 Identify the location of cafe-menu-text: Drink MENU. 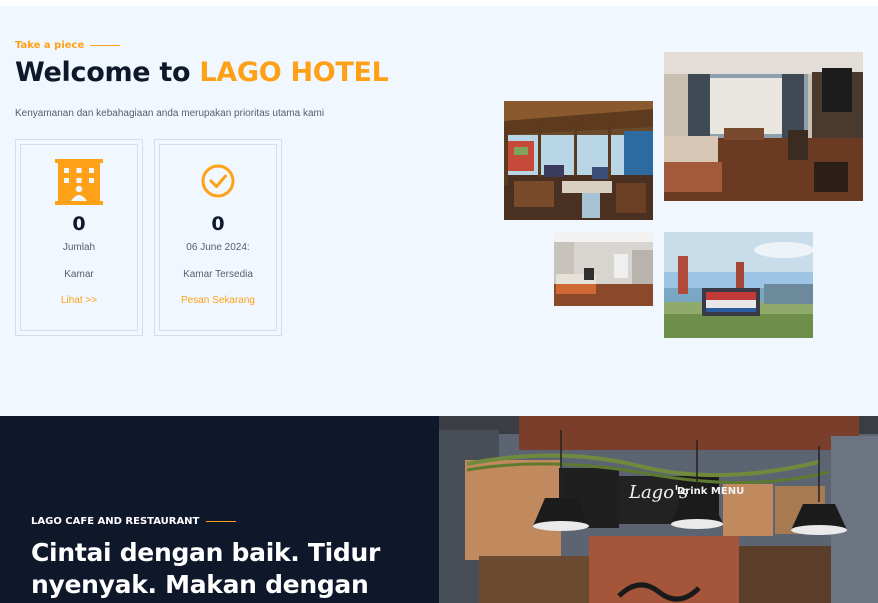
(710, 491).